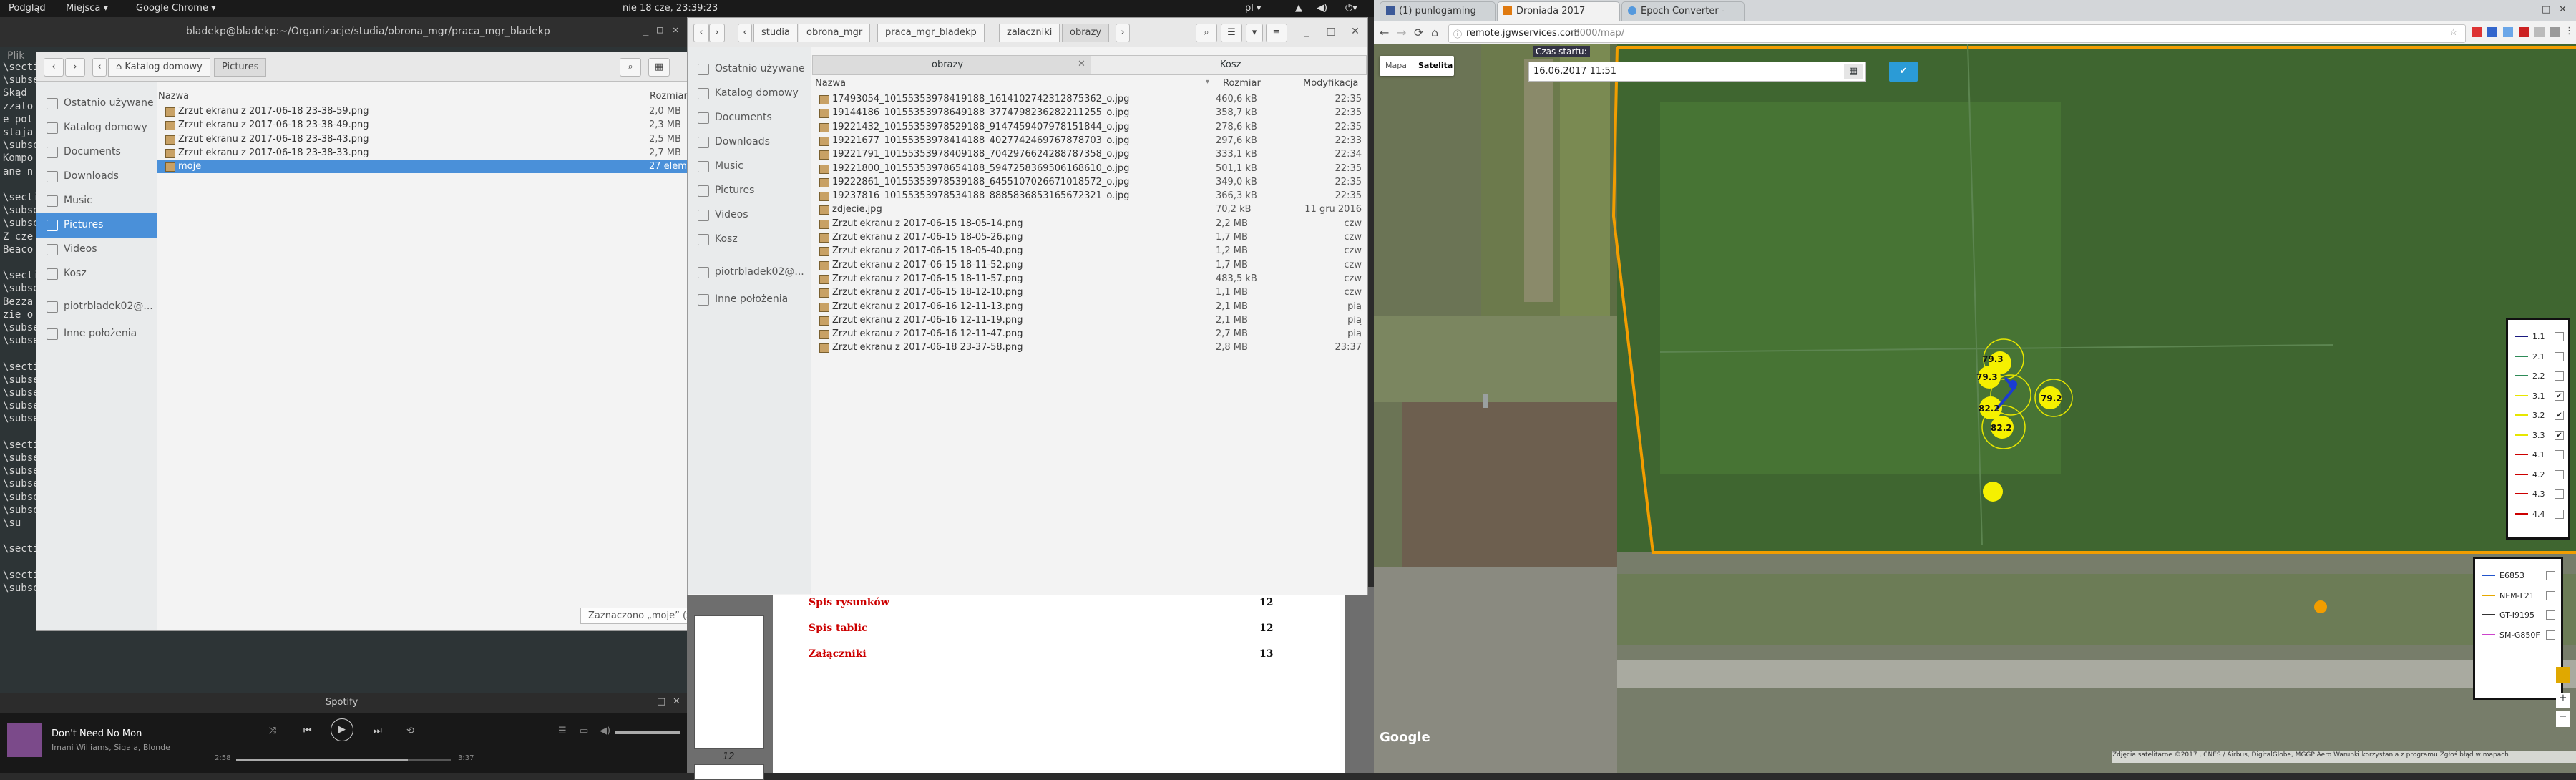  What do you see at coordinates (1434, 32) in the screenshot?
I see `home-icon: ⌂` at bounding box center [1434, 32].